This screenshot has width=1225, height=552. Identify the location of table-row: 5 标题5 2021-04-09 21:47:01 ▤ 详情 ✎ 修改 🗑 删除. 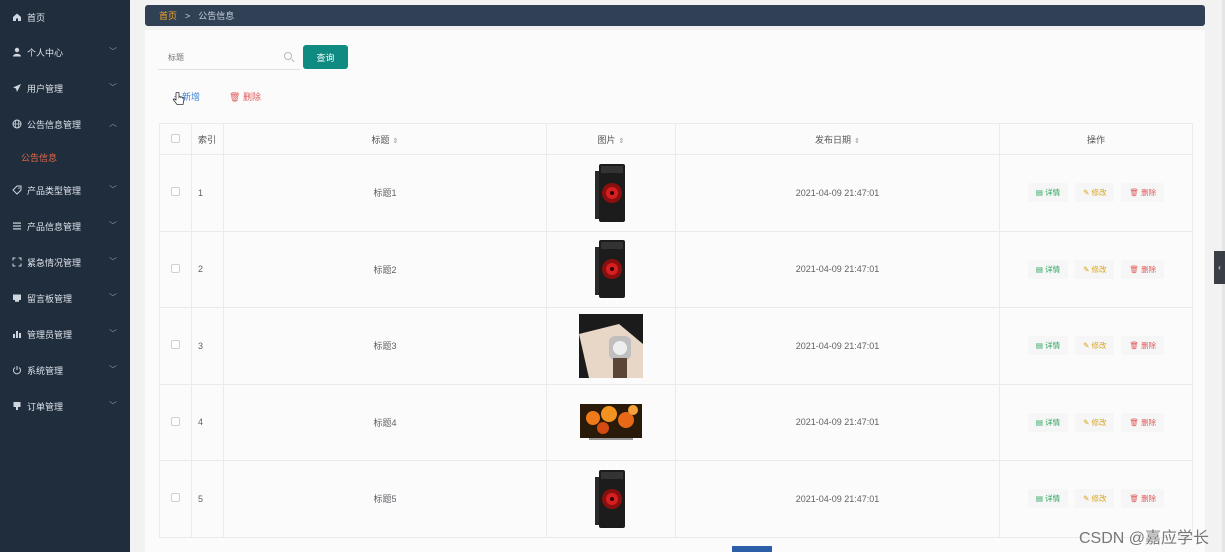
(676, 499).